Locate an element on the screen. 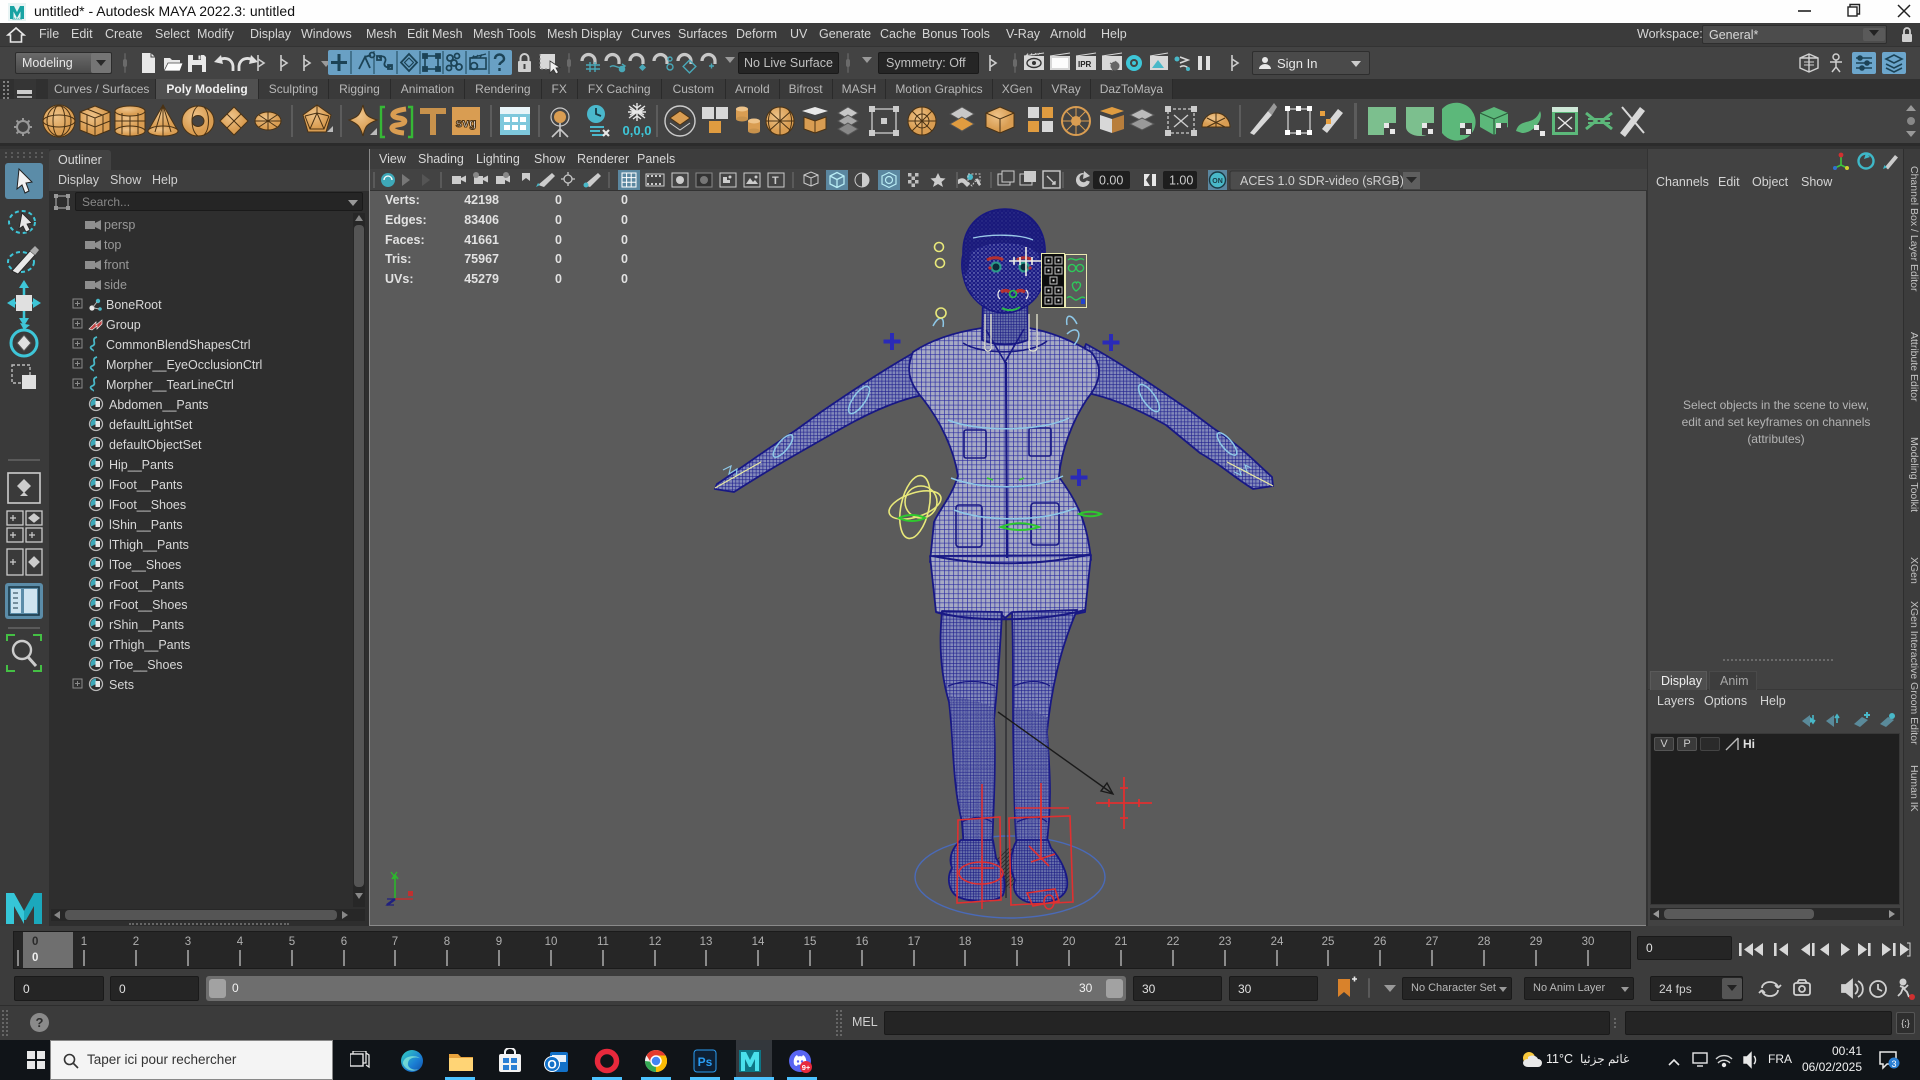 Image resolution: width=1920 pixels, height=1080 pixels. svg-text: MAYA is located at coordinates (17, 19).